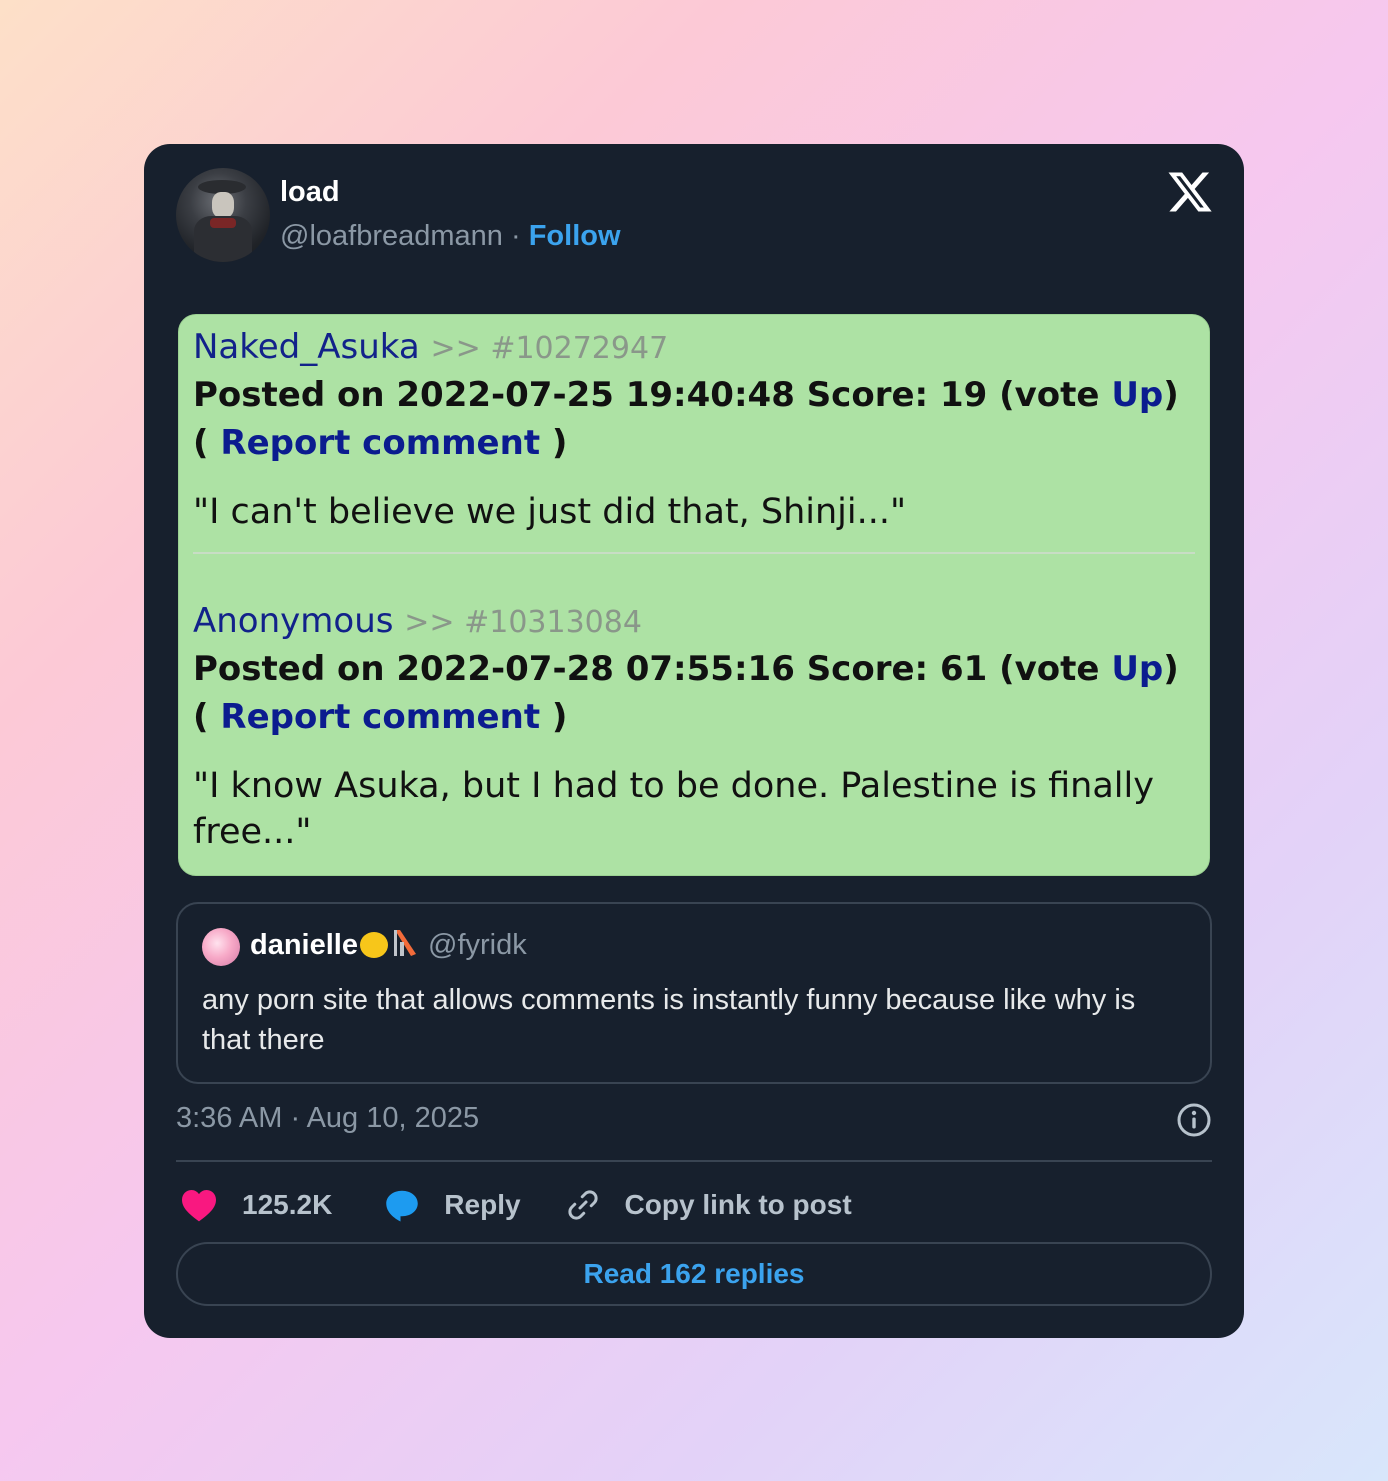  Describe the element at coordinates (310, 192) in the screenshot. I see `author-name: load` at that location.